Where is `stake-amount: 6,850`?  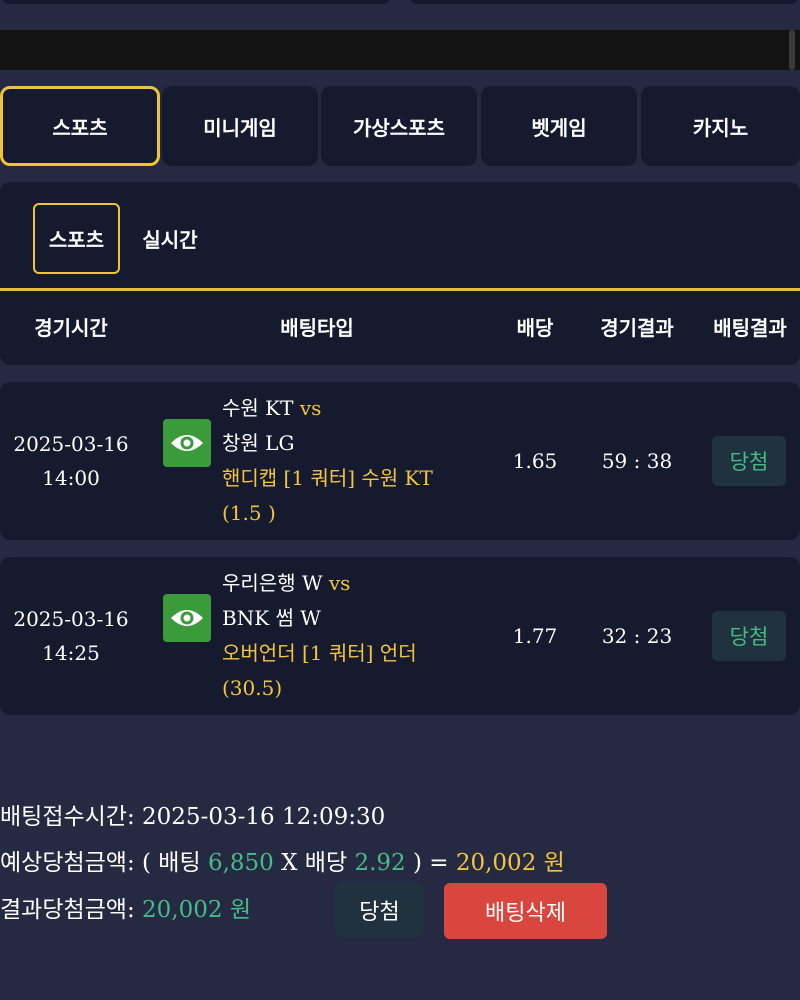 stake-amount: 6,850 is located at coordinates (240, 863).